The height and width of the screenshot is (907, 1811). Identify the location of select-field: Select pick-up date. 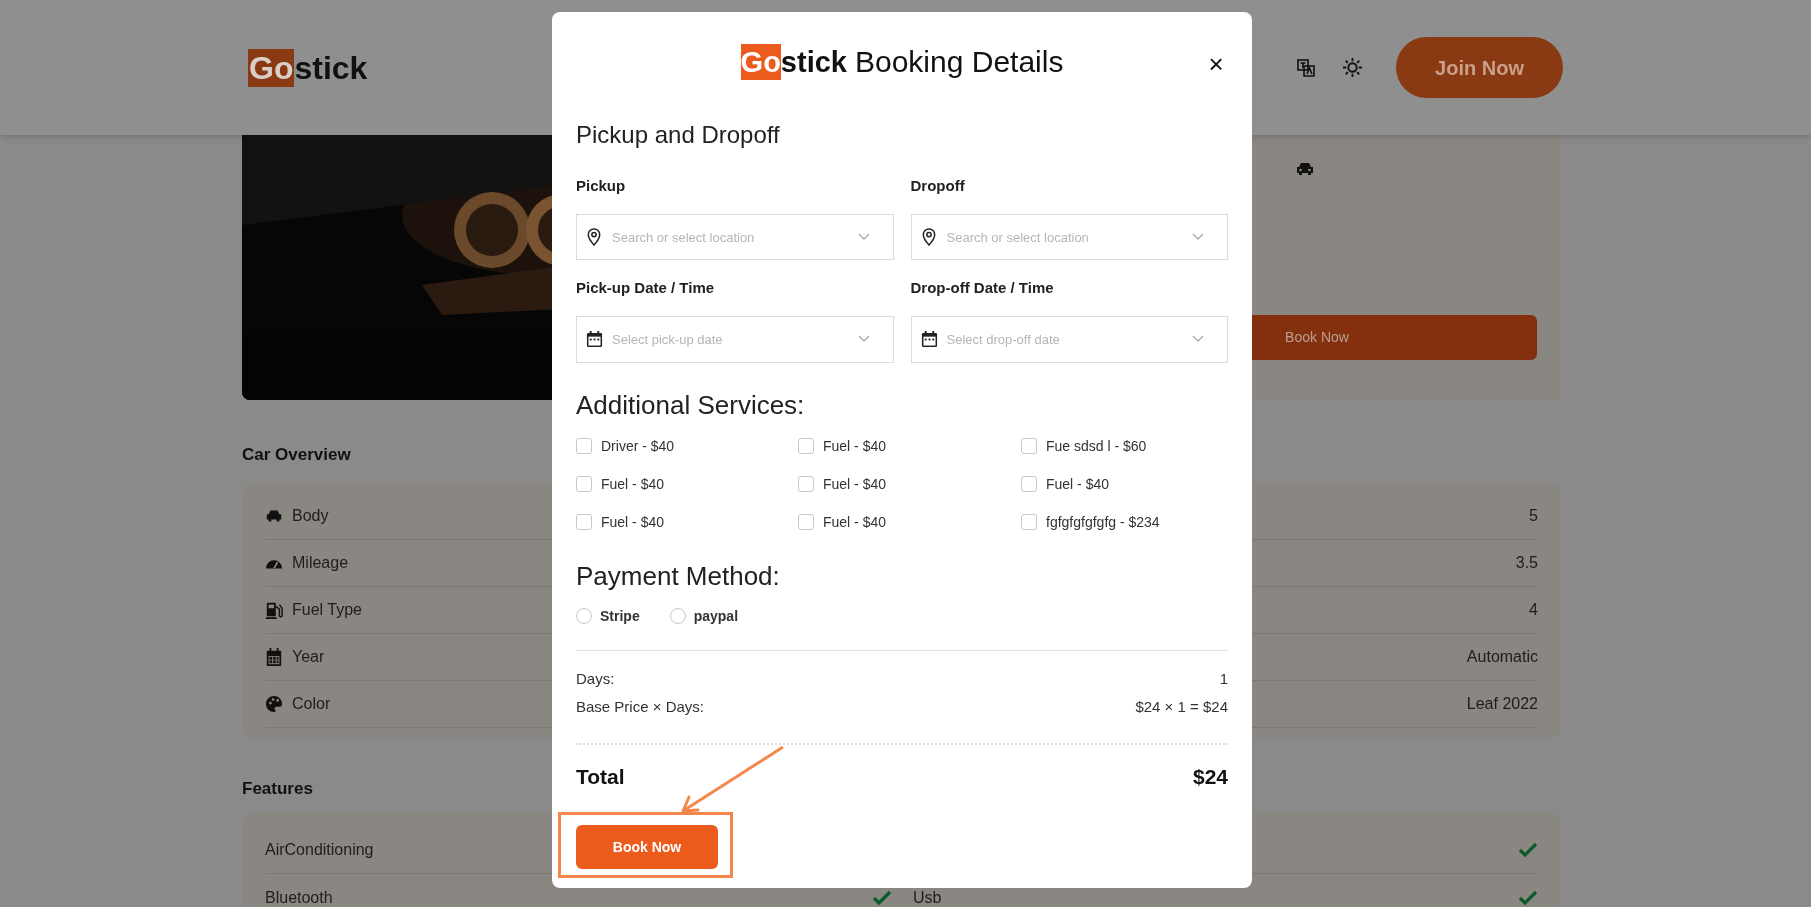
(735, 339).